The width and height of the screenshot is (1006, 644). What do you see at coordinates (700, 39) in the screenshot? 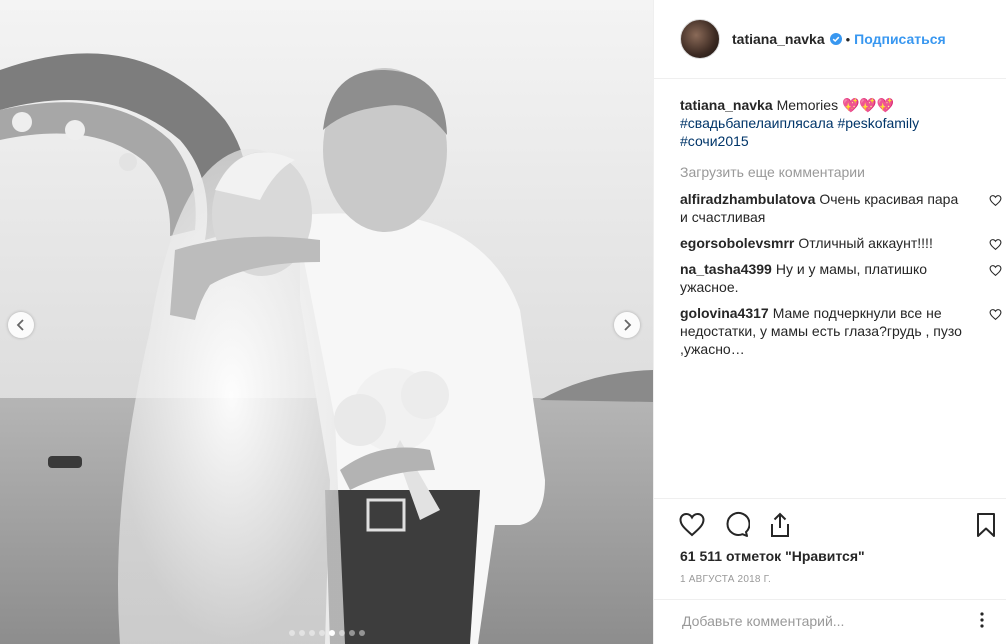
I see `avatar` at bounding box center [700, 39].